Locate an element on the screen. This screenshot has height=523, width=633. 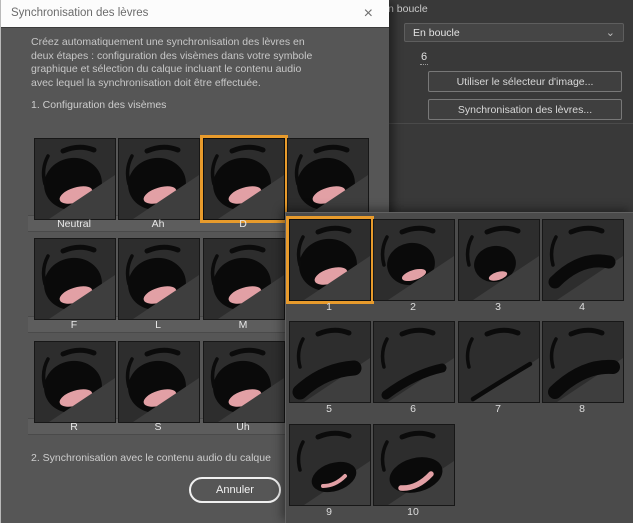
viseme-label: F is located at coordinates (74, 325).